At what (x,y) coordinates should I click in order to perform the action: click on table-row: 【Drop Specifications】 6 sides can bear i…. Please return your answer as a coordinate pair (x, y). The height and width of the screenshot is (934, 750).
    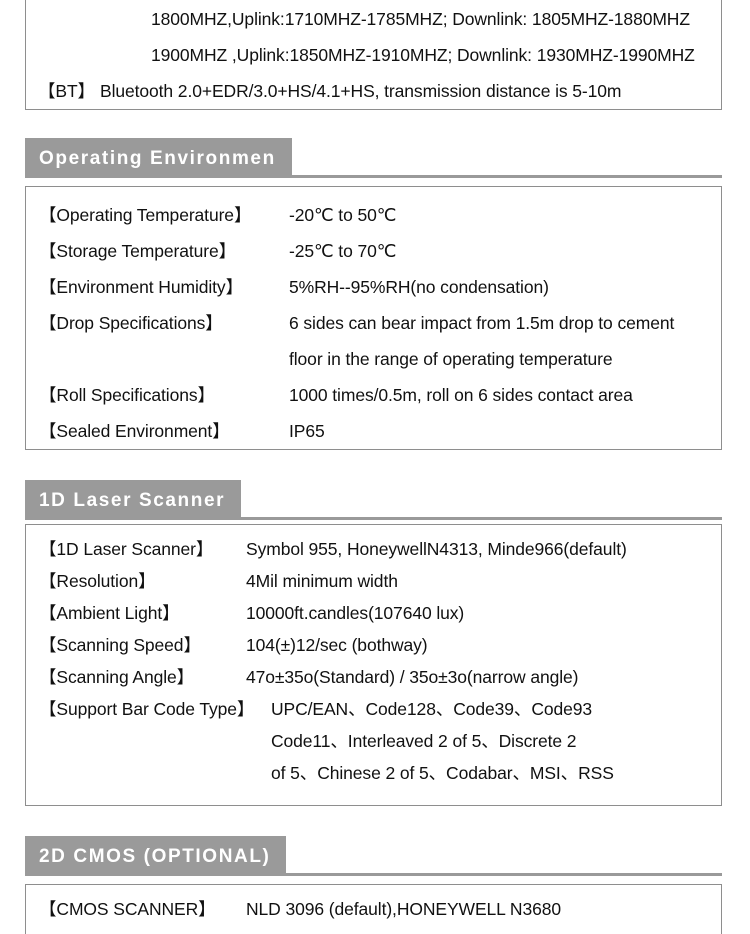
    Looking at the image, I should click on (380, 323).